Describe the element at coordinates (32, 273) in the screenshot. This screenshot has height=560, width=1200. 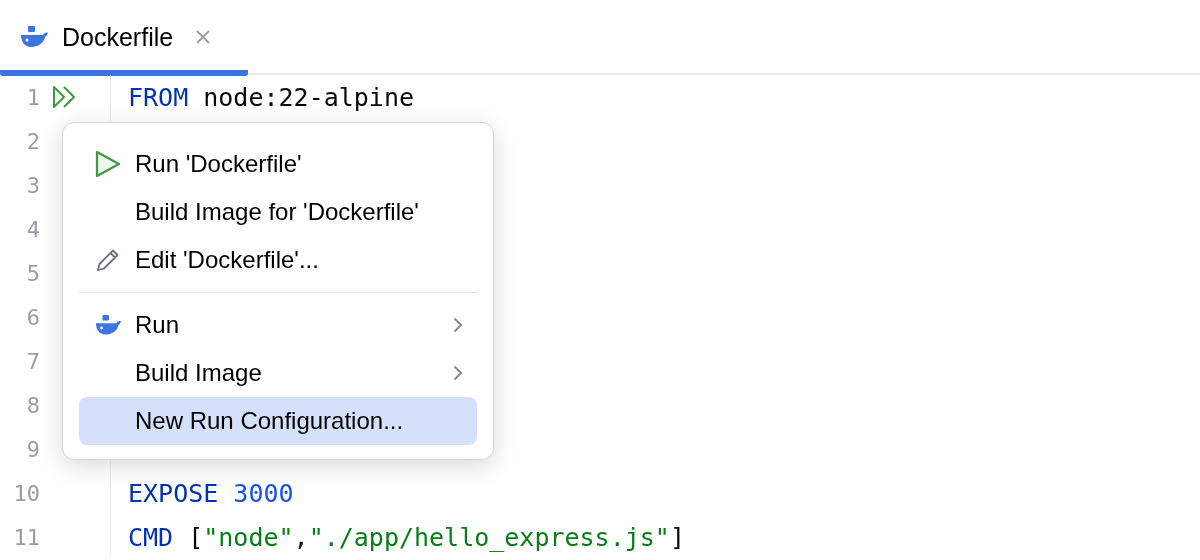
I see `line-number: 5` at that location.